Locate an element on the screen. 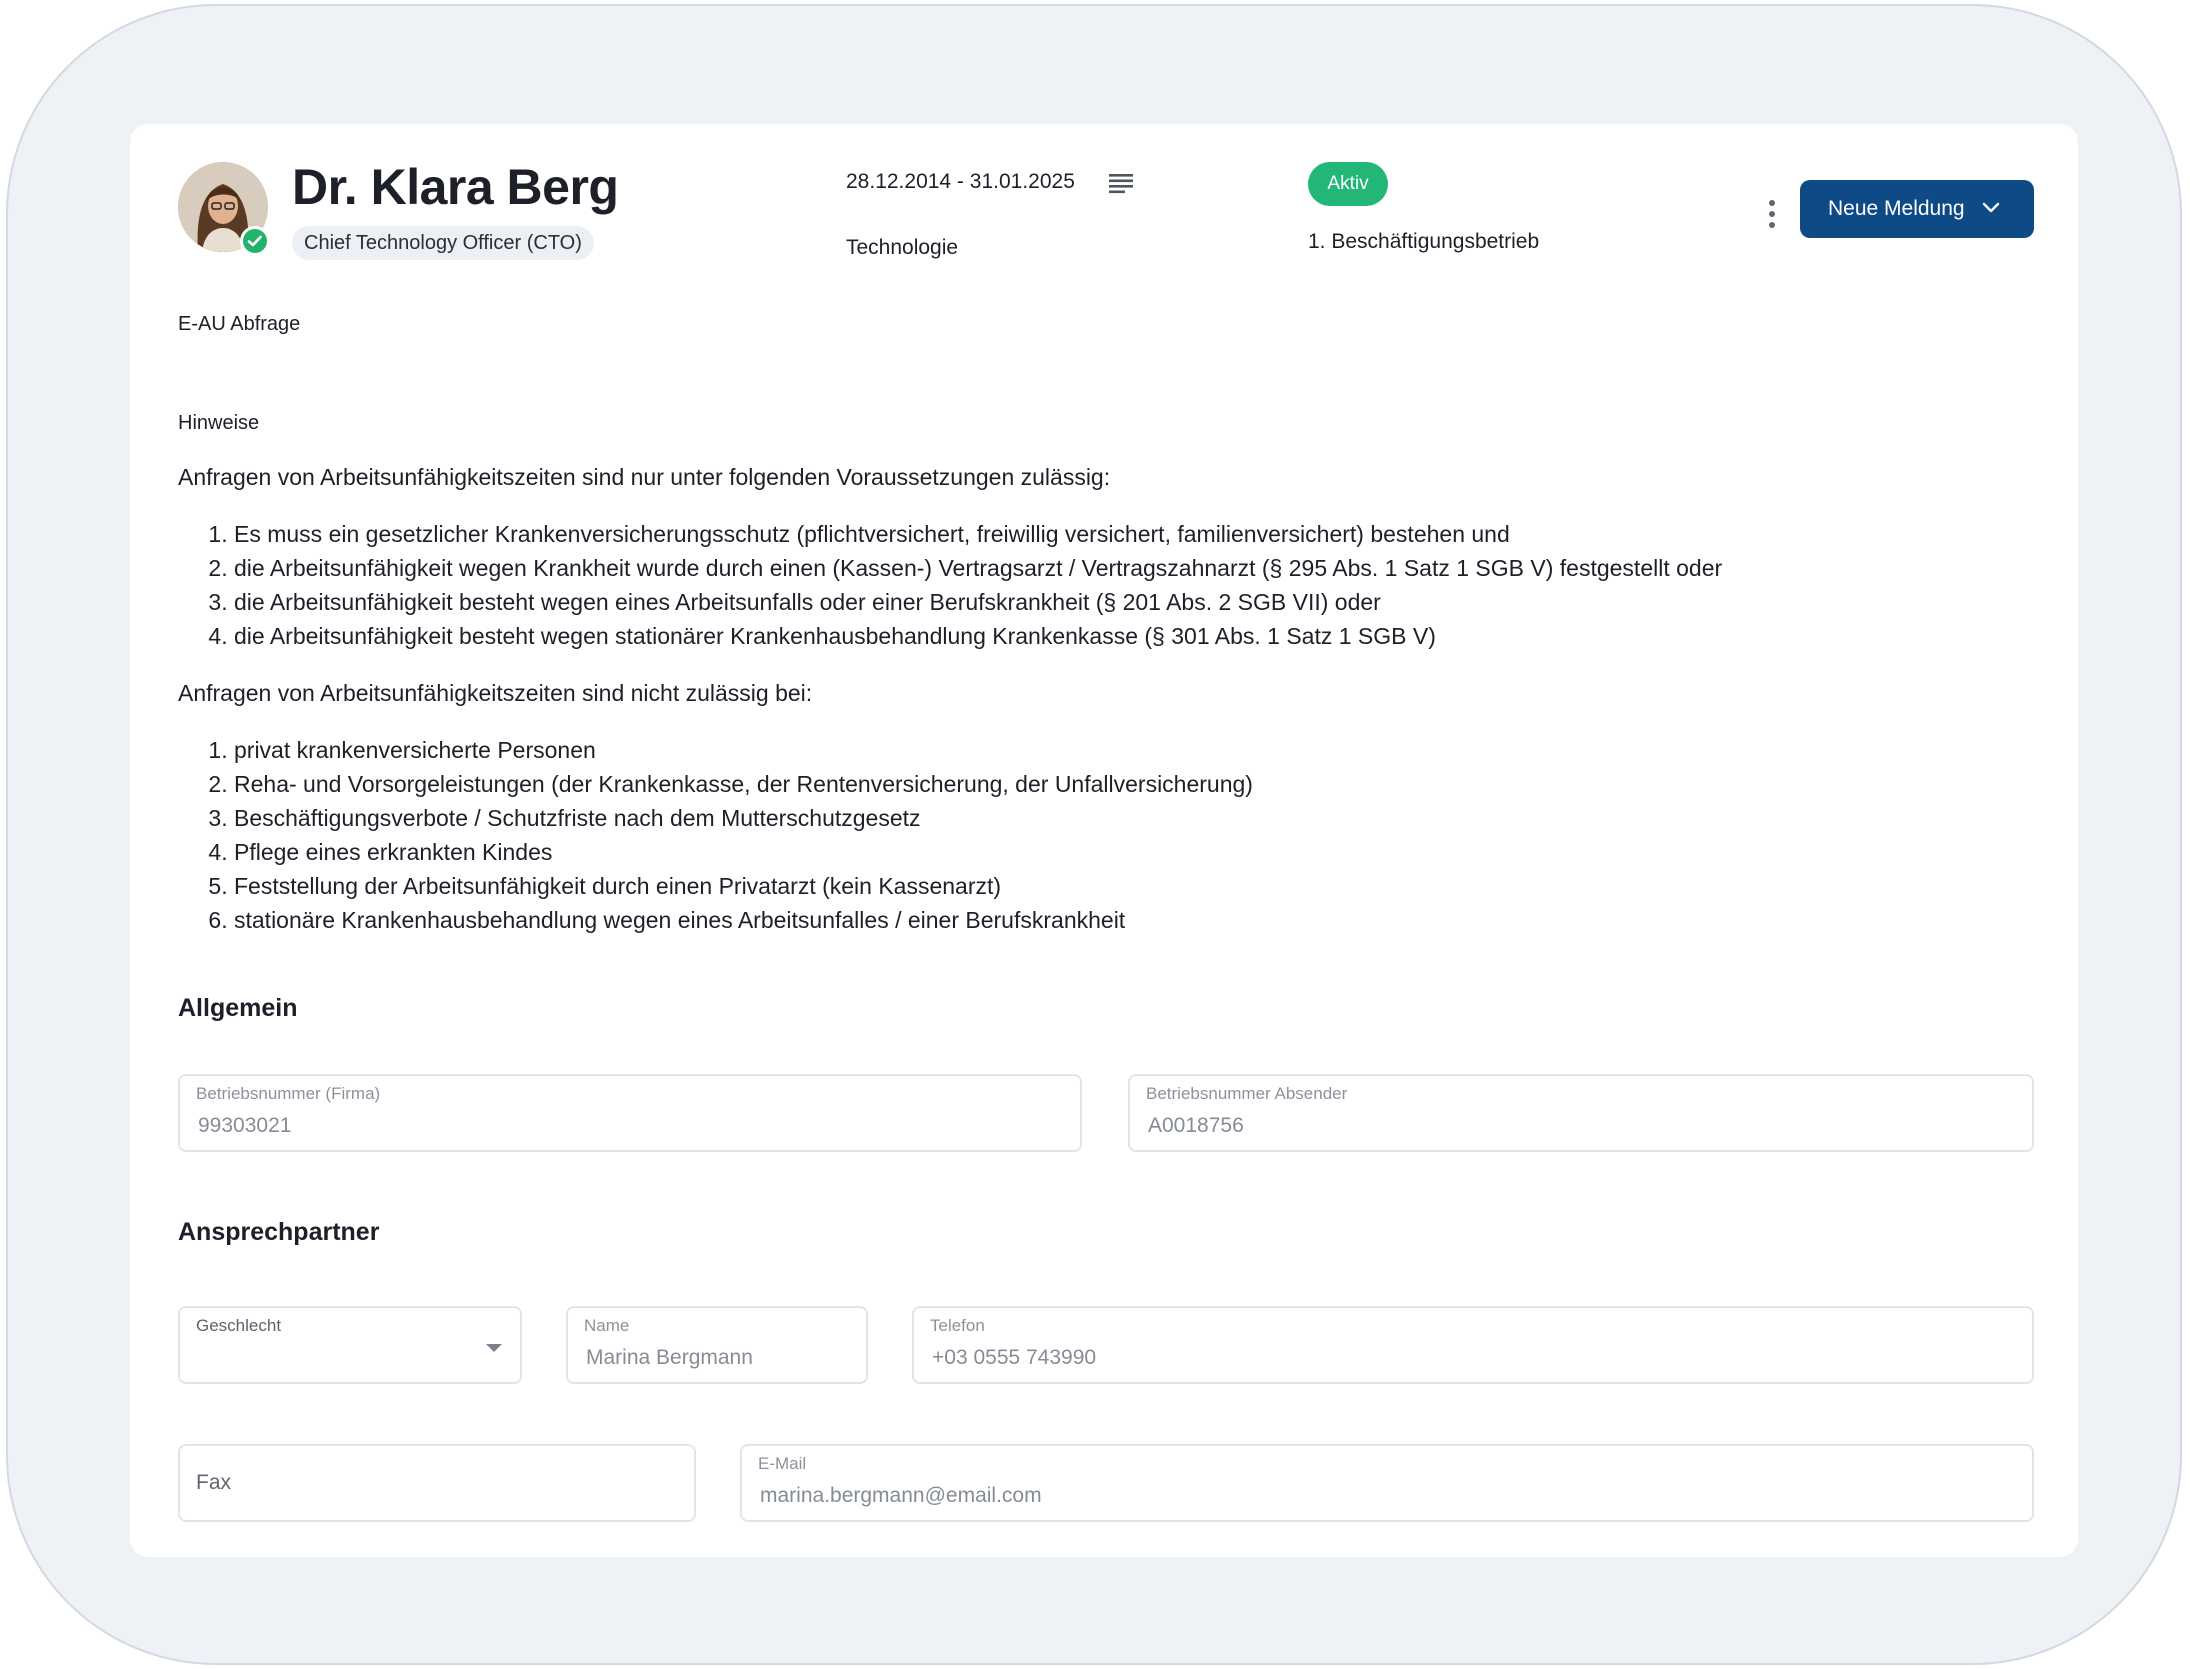 The image size is (2190, 1669). chevron-down-icon is located at coordinates (1991, 207).